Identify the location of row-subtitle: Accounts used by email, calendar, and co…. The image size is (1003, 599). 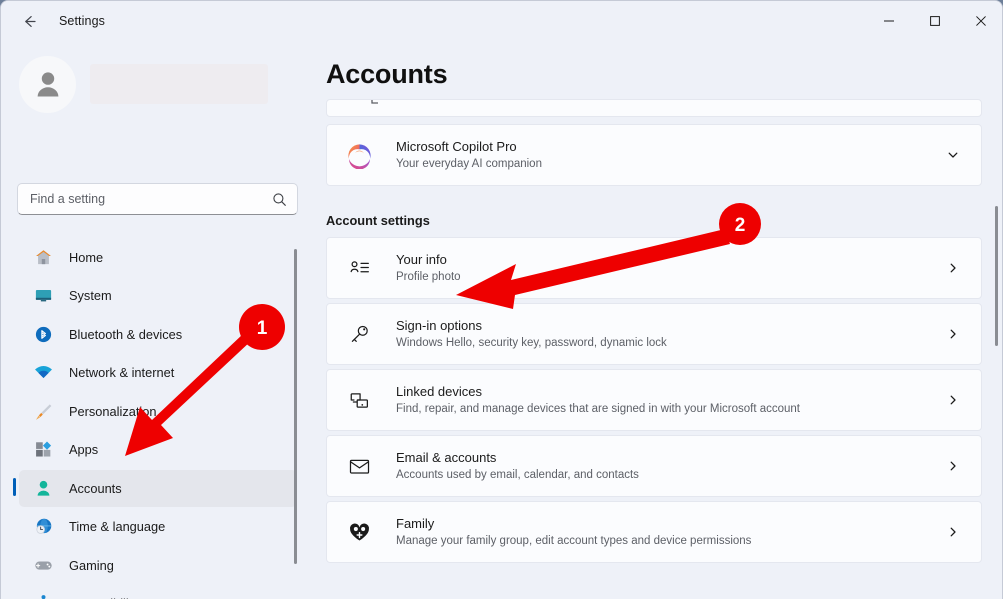
(517, 475).